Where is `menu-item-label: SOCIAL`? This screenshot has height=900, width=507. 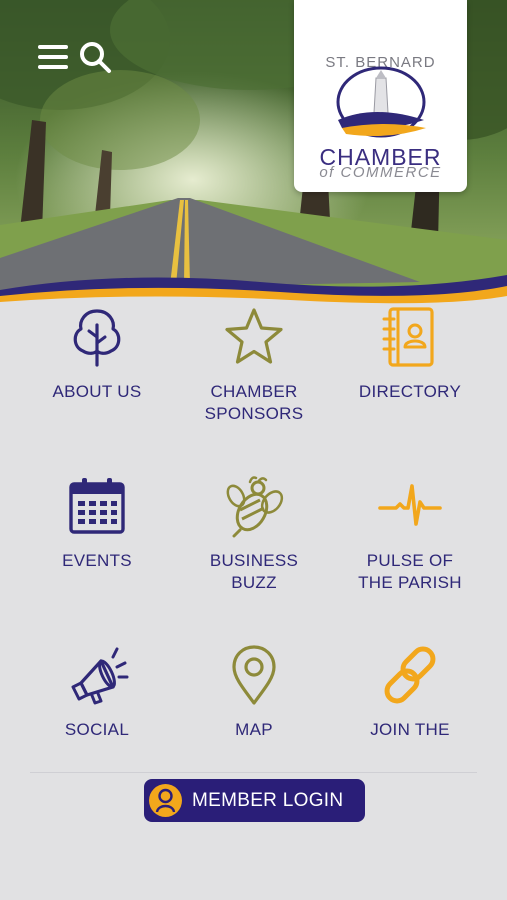 menu-item-label: SOCIAL is located at coordinates (97, 729).